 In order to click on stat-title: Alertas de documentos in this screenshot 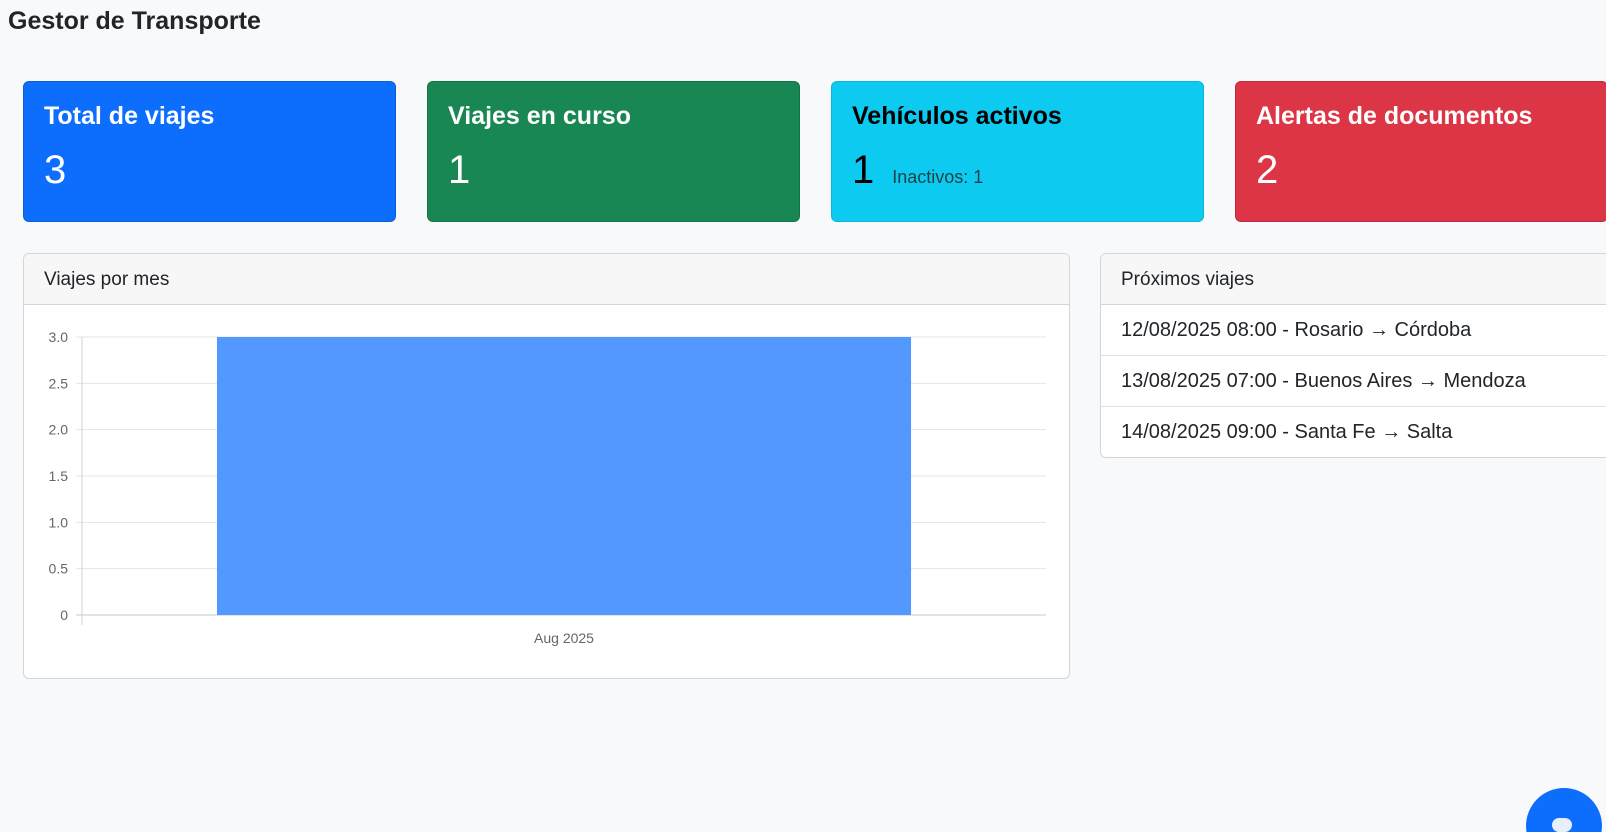, I will do `click(1394, 116)`.